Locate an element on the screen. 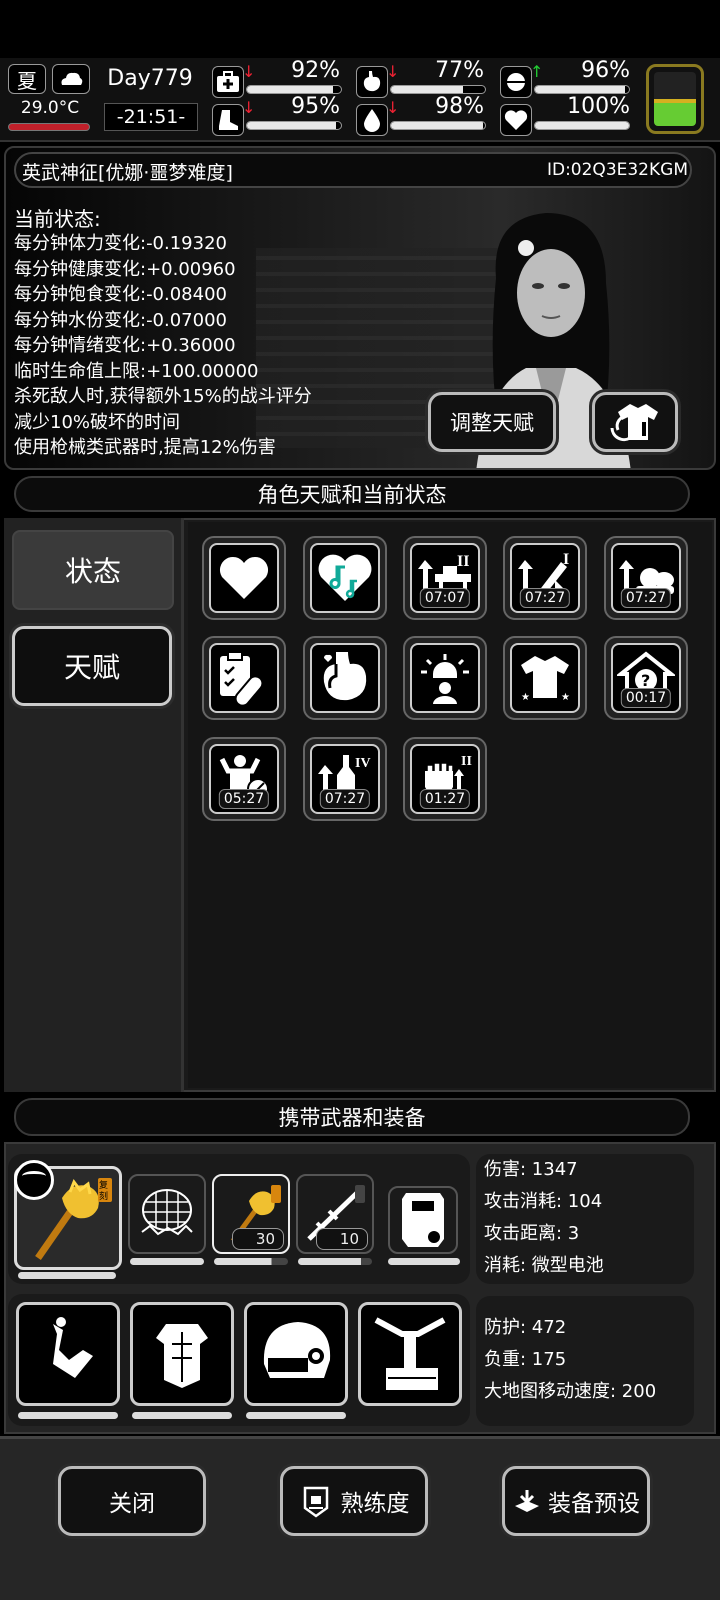 The image size is (720, 1600). hydration-bar is located at coordinates (438, 125).